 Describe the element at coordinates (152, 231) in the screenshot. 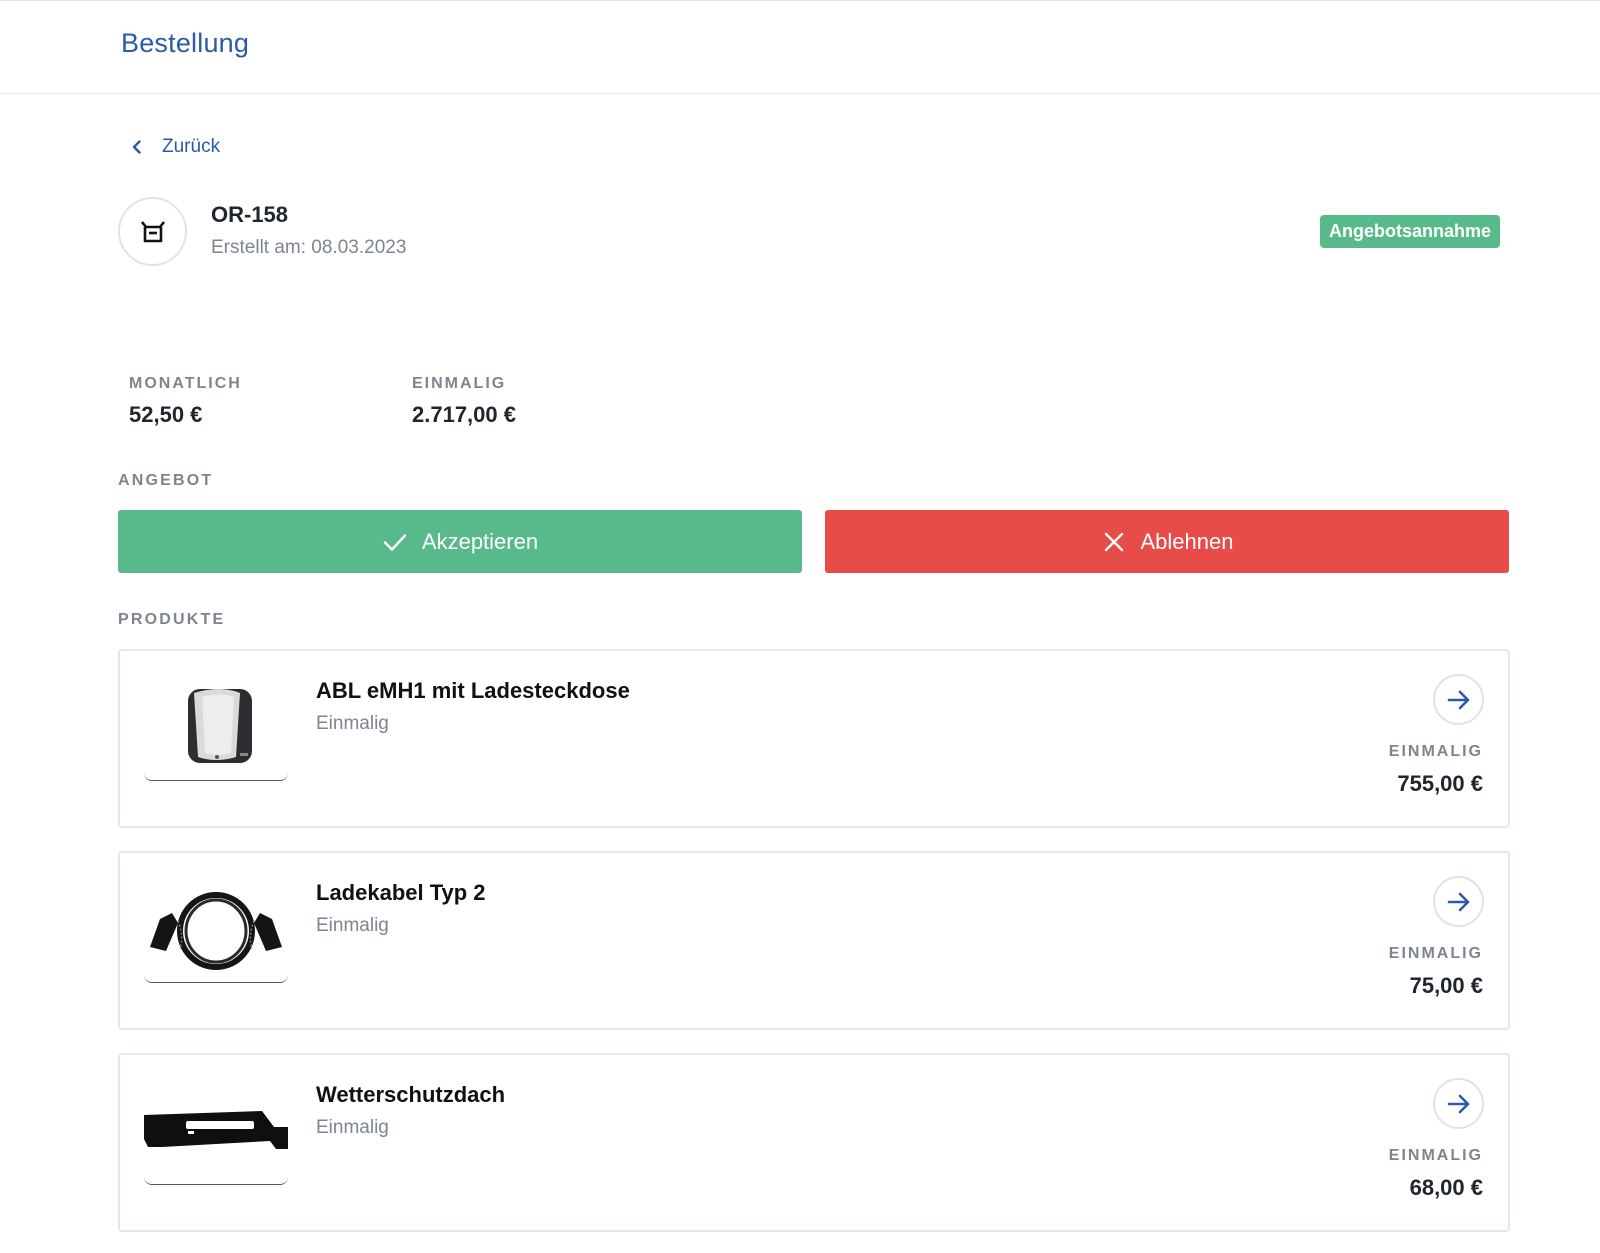

I see `order-basket-icon` at that location.